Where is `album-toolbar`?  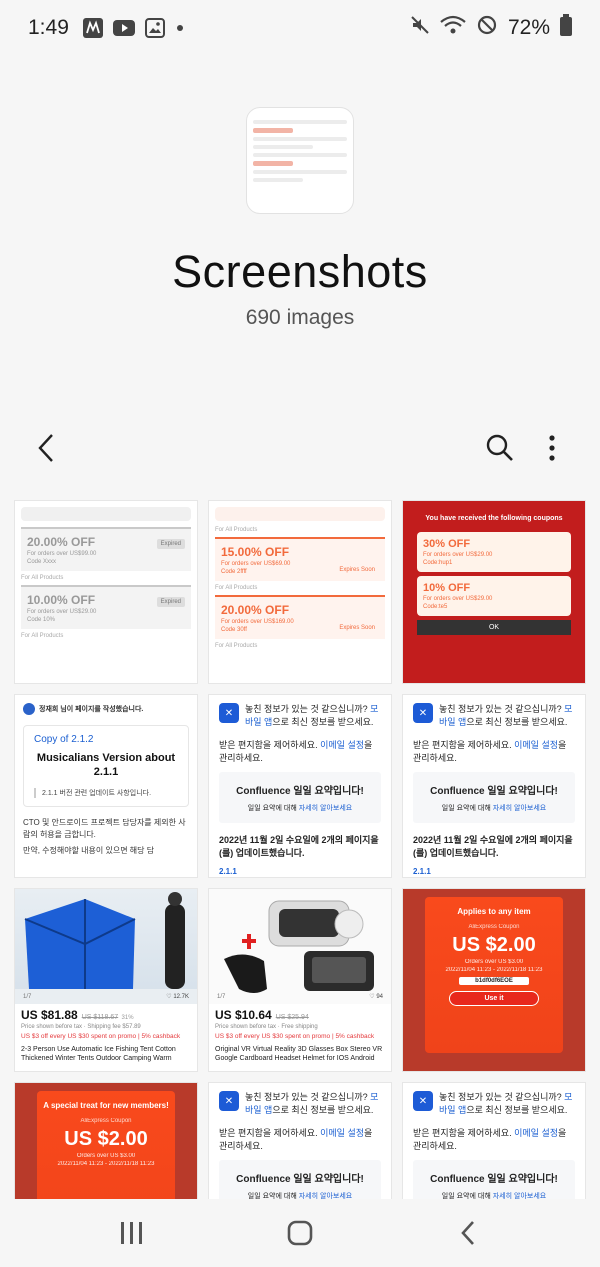 album-toolbar is located at coordinates (300, 450).